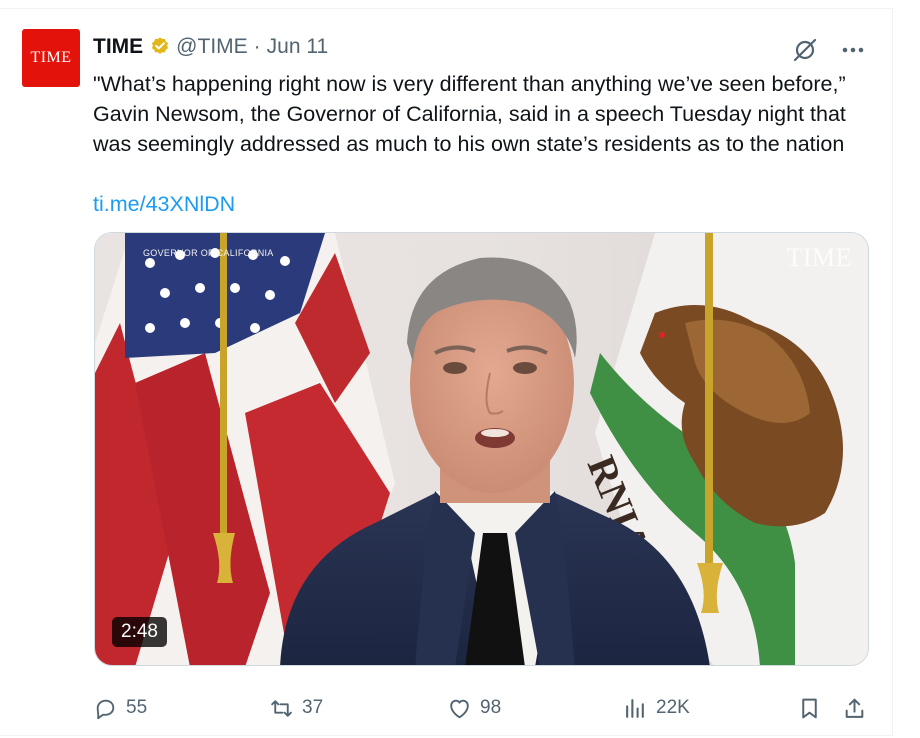  Describe the element at coordinates (635, 708) in the screenshot. I see `views-icon` at that location.